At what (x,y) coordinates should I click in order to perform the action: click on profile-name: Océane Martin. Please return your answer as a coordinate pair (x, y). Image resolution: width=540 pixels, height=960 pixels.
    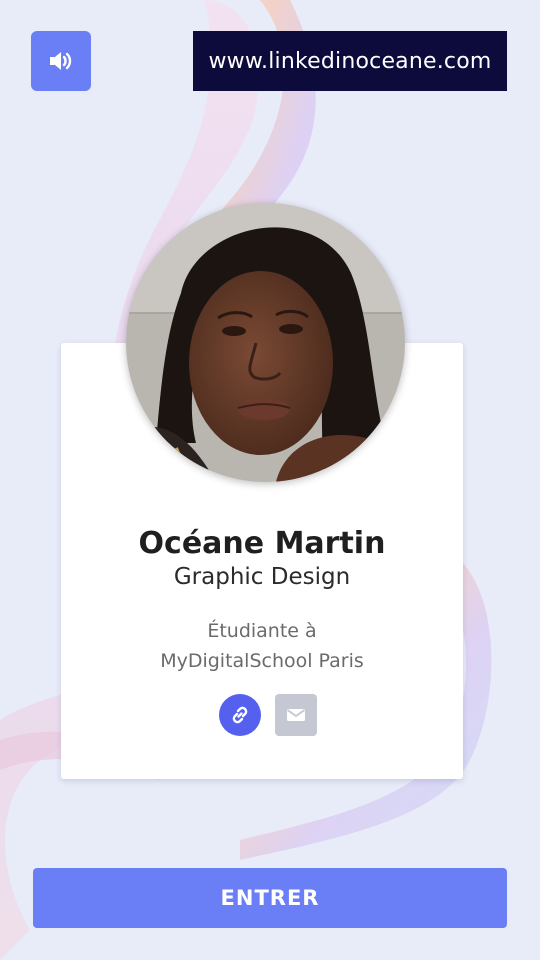
    Looking at the image, I should click on (262, 543).